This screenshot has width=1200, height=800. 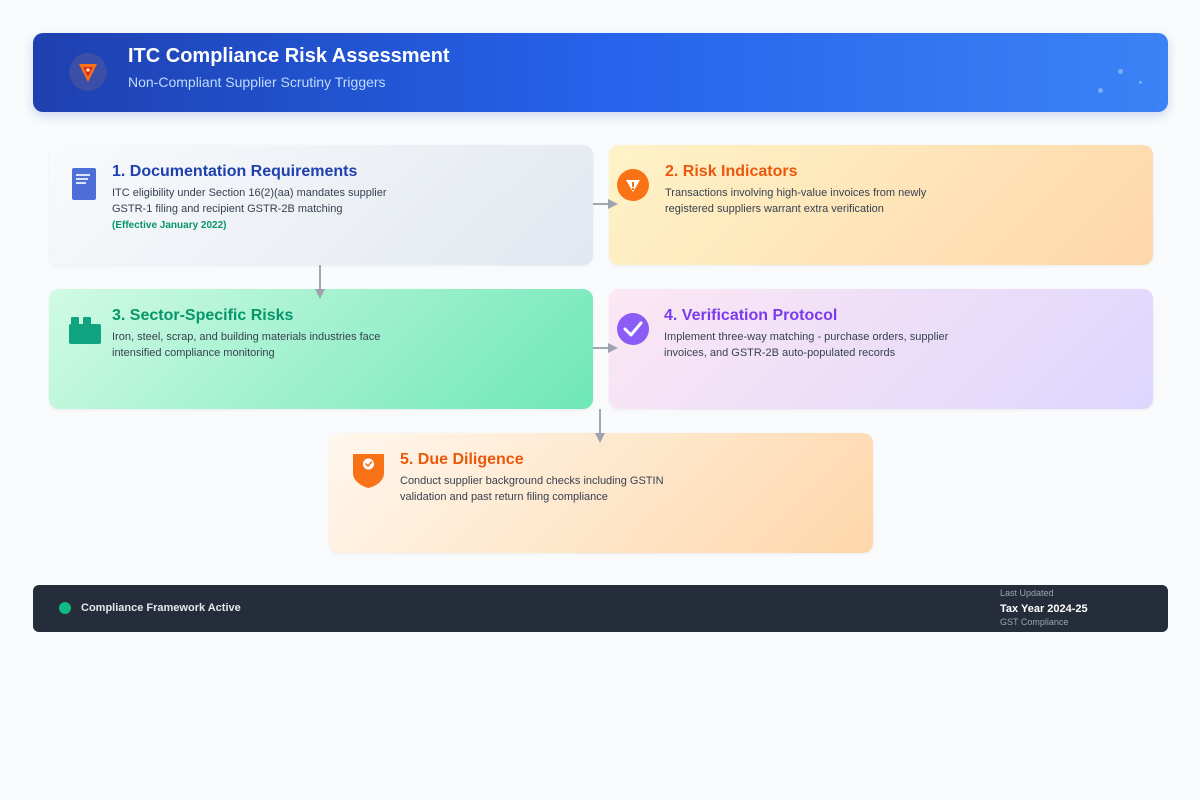 I want to click on status-indicator-icon, so click(x=65, y=608).